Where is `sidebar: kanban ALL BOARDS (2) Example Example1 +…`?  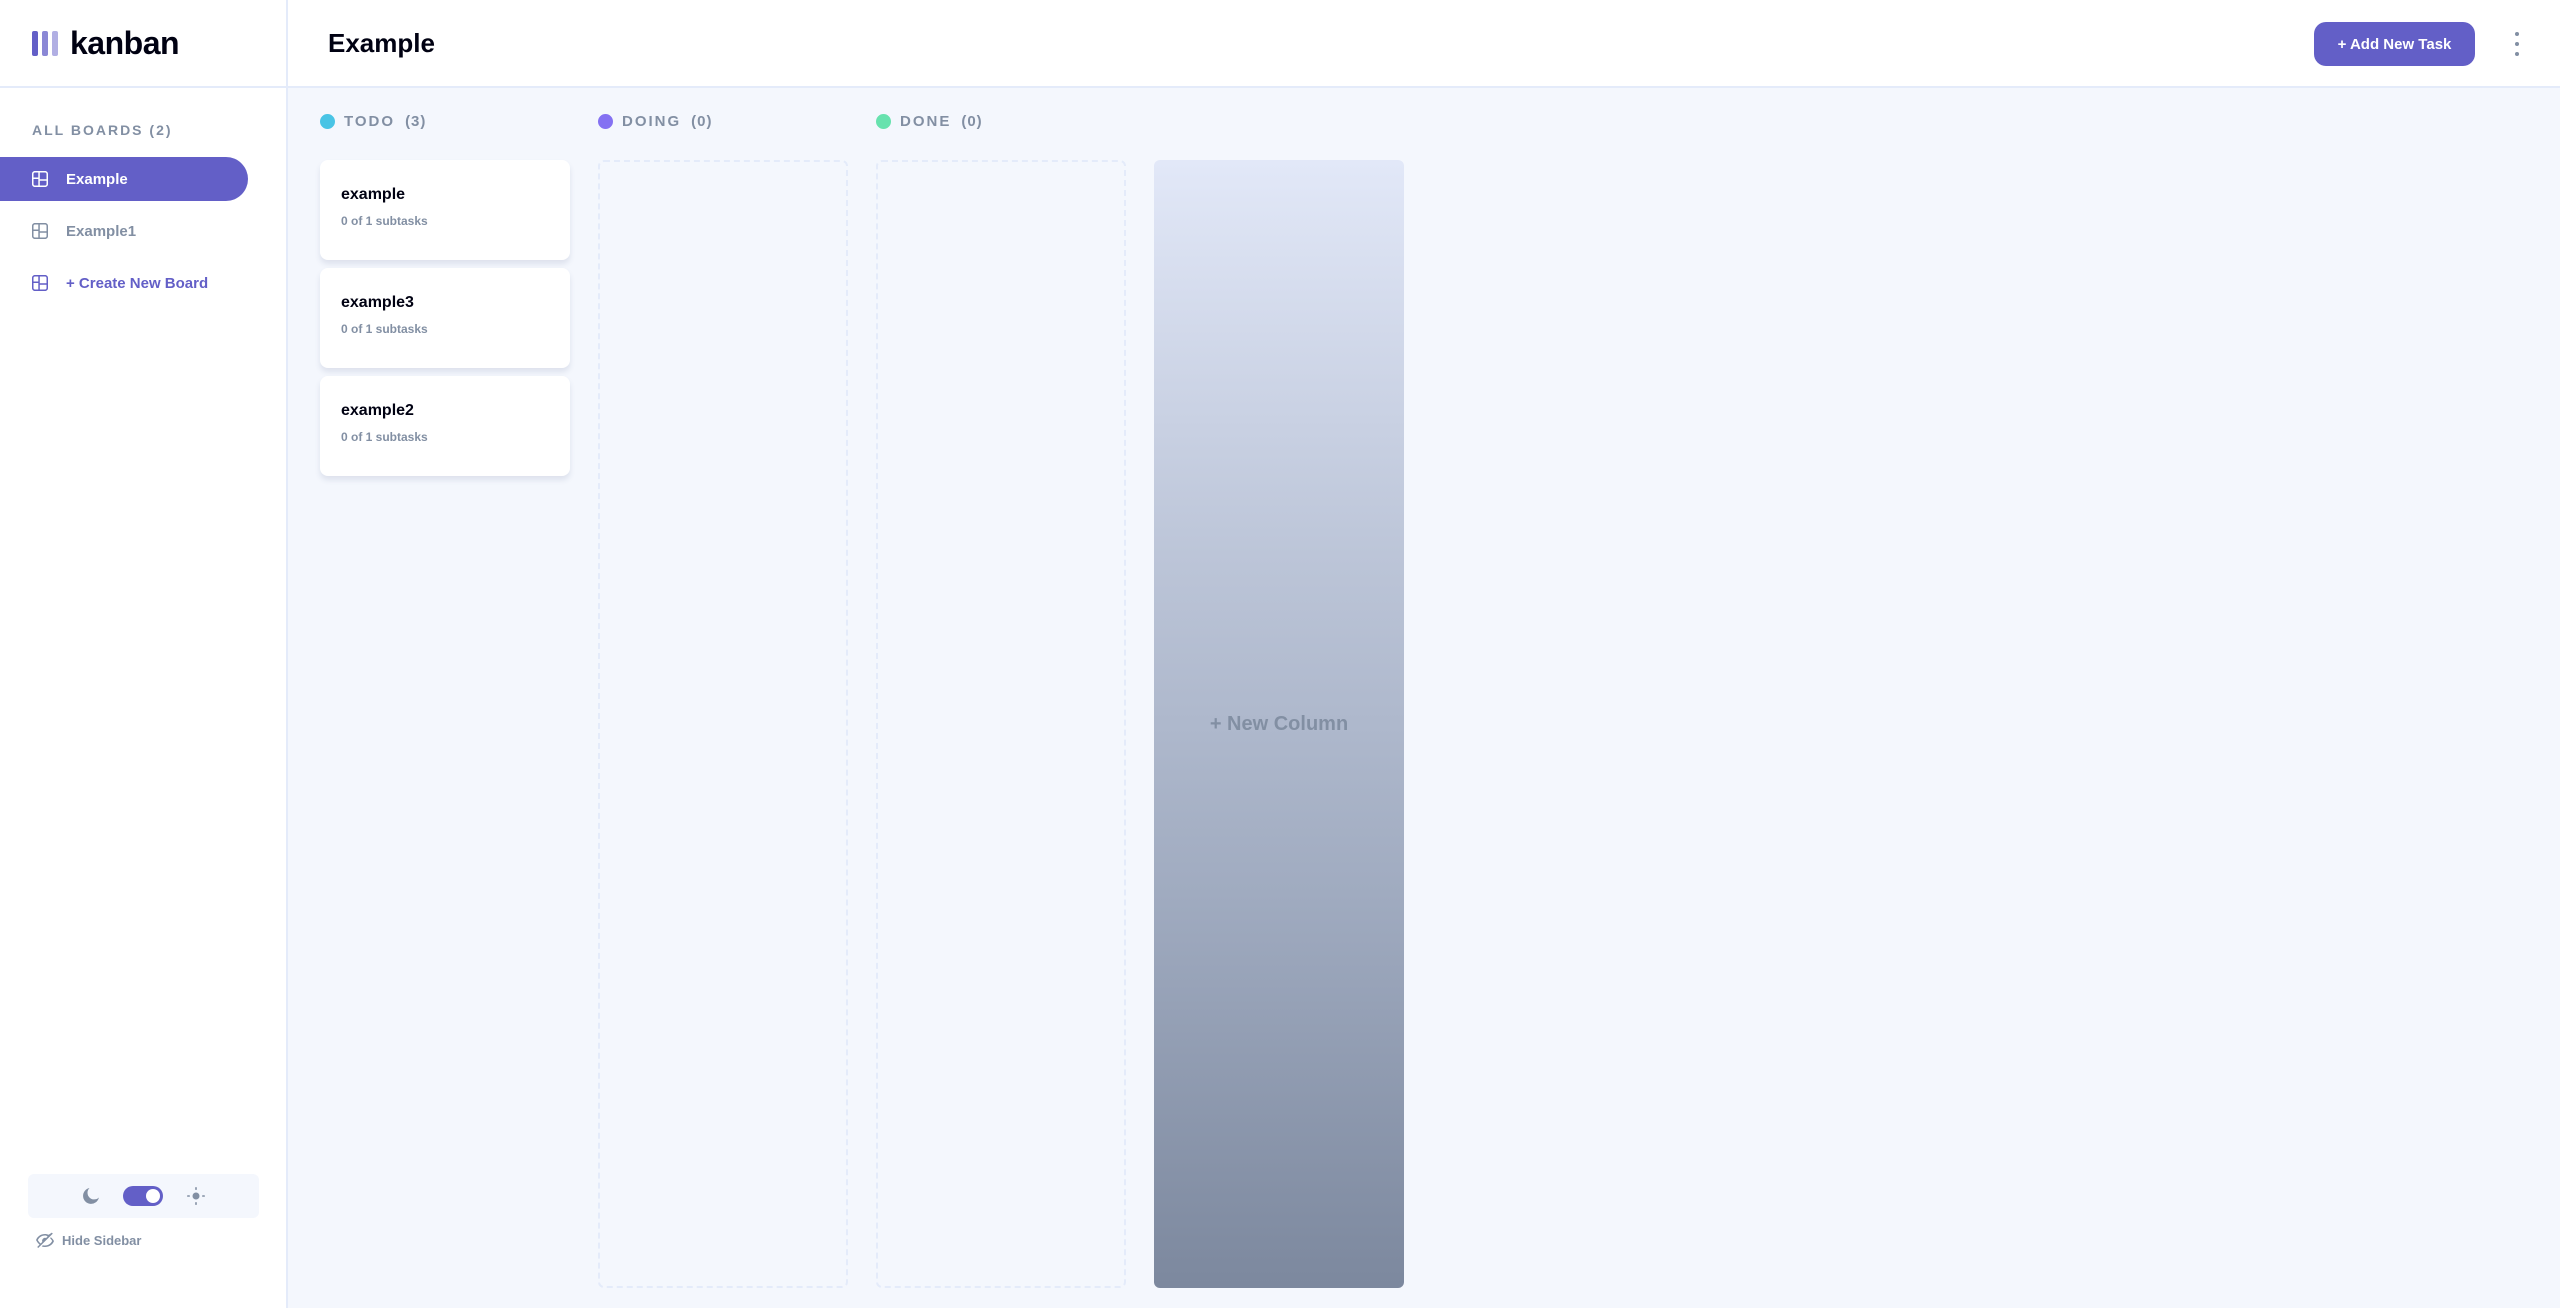 sidebar: kanban ALL BOARDS (2) Example Example1 +… is located at coordinates (144, 654).